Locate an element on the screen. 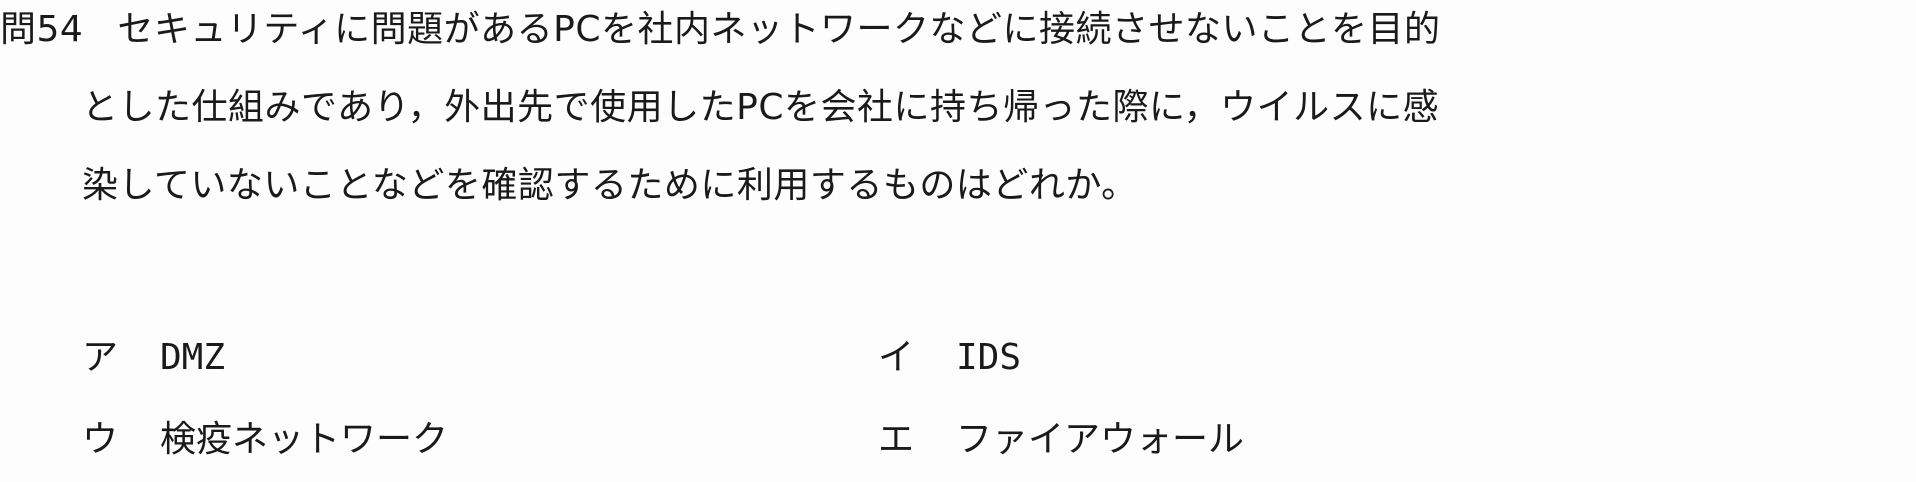 The width and height of the screenshot is (1916, 482). choice-e: エファイアウォール is located at coordinates (1061, 440).